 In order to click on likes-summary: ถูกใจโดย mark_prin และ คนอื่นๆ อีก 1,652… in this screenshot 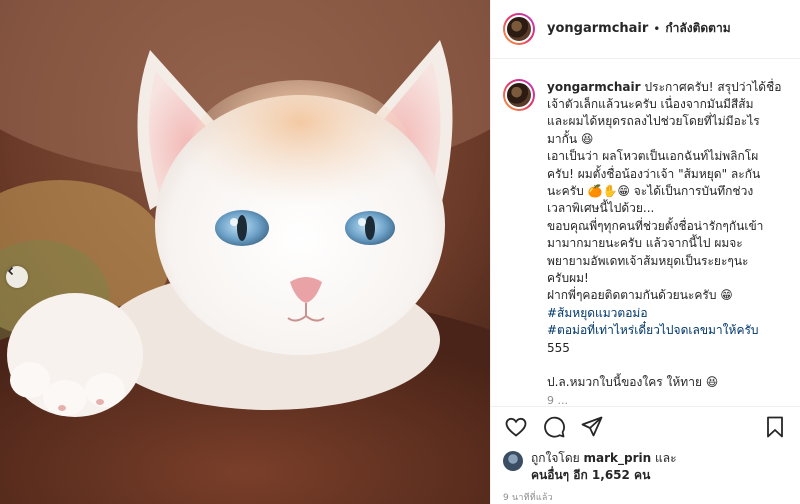, I will do `click(645, 465)`.